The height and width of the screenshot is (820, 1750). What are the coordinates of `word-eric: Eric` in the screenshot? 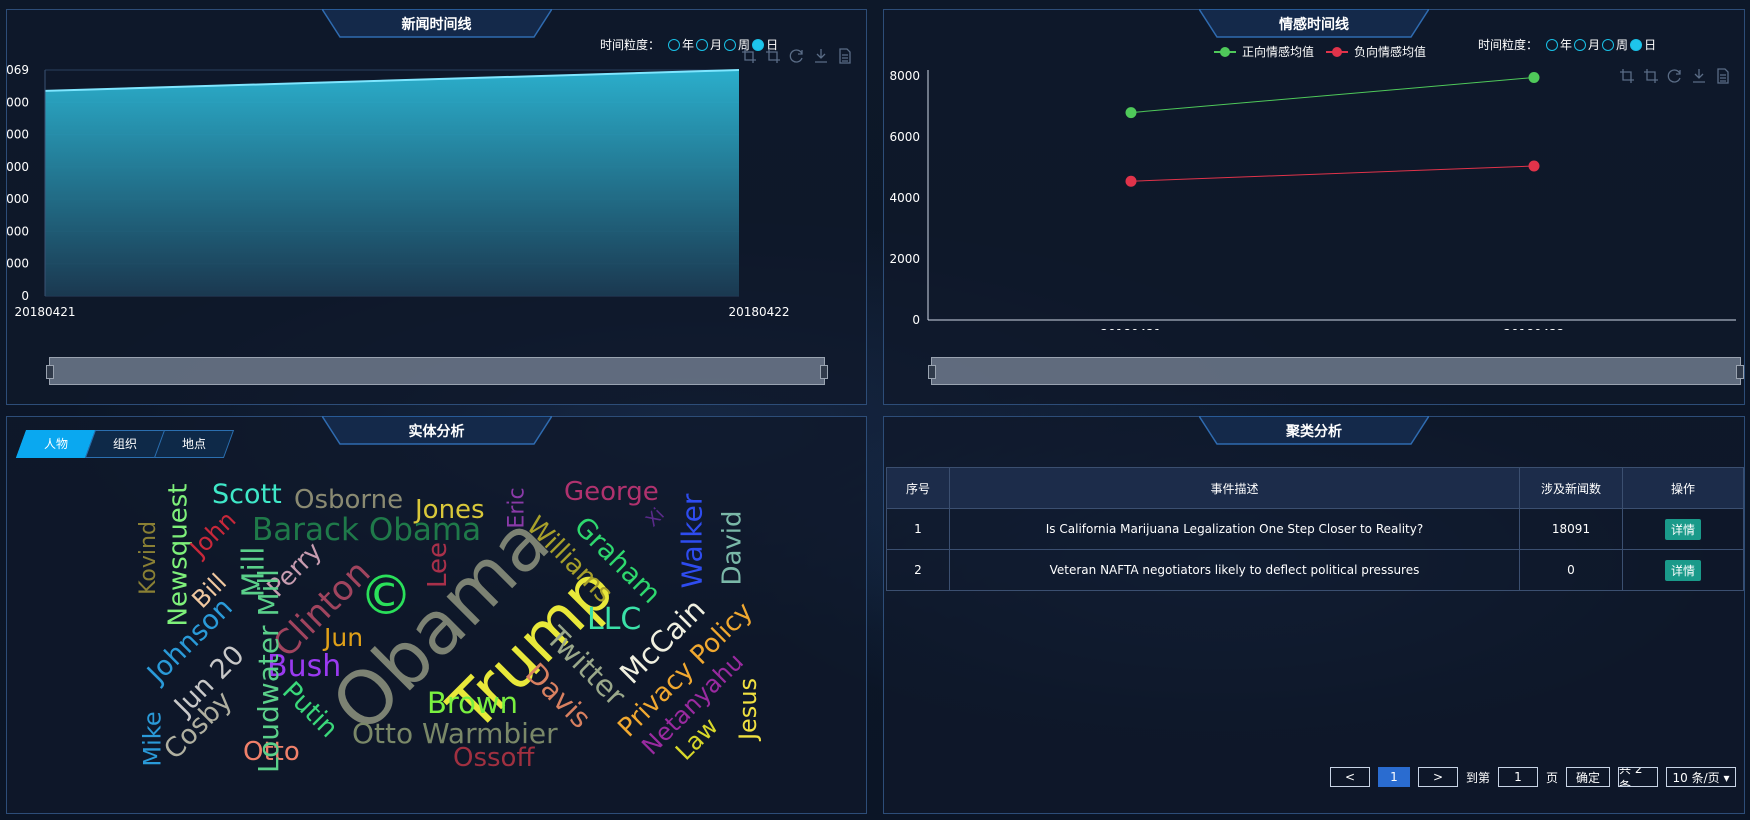 It's located at (517, 507).